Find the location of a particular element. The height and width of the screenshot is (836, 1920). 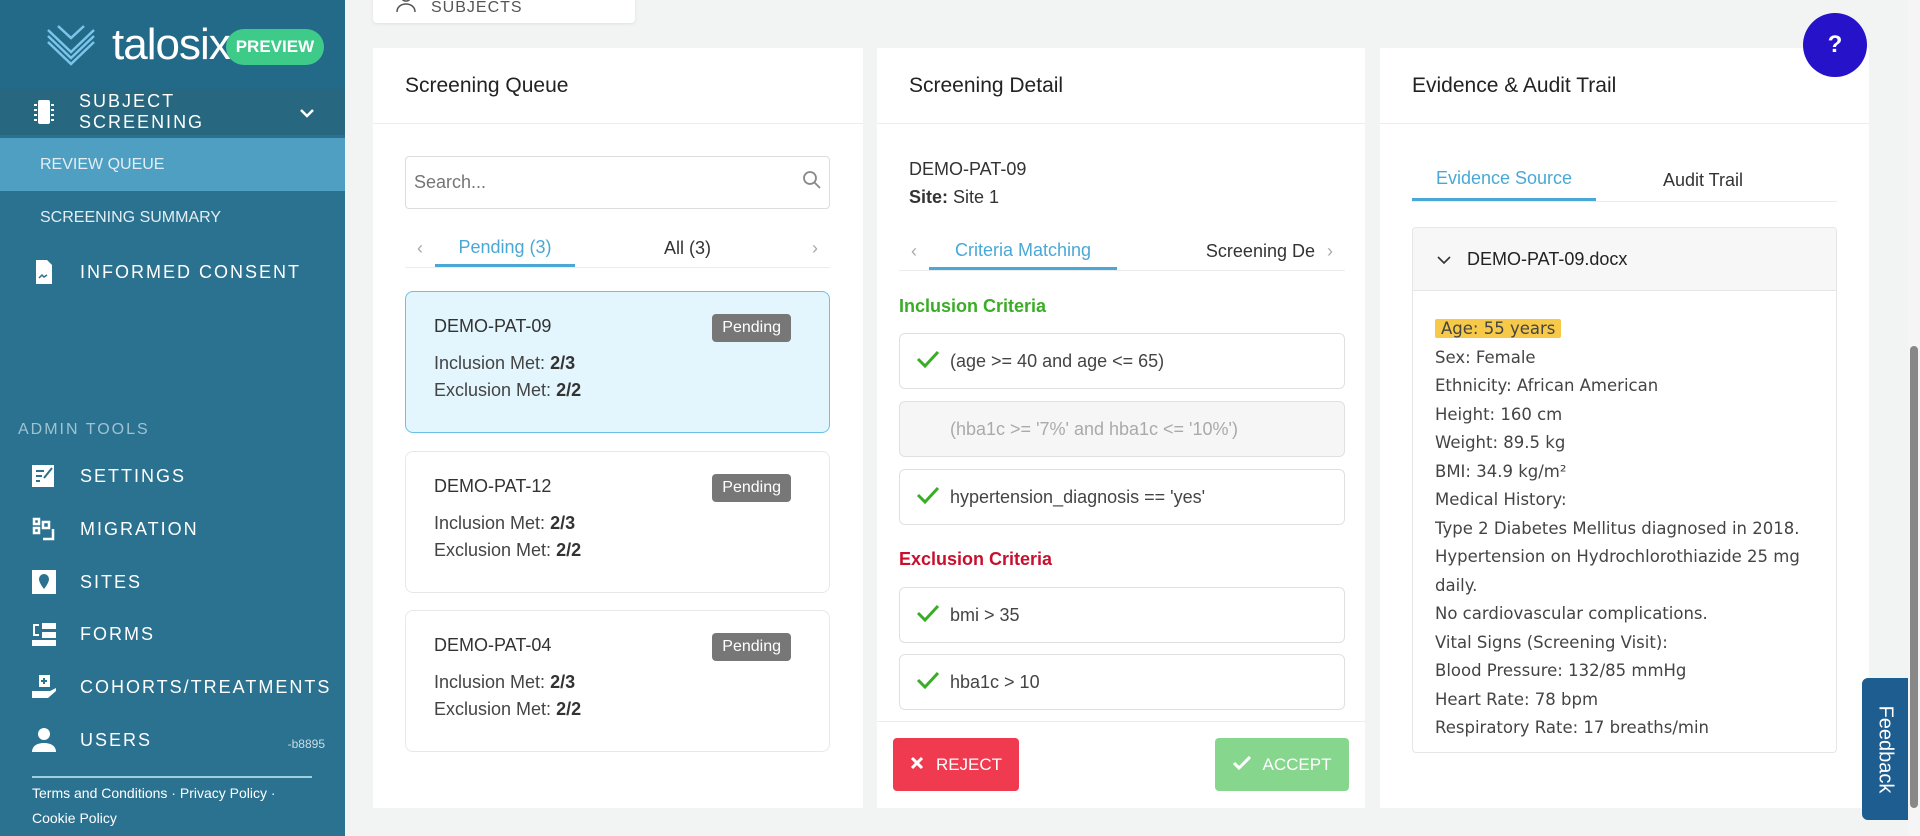

panel-title: Screening Queue is located at coordinates (618, 86).